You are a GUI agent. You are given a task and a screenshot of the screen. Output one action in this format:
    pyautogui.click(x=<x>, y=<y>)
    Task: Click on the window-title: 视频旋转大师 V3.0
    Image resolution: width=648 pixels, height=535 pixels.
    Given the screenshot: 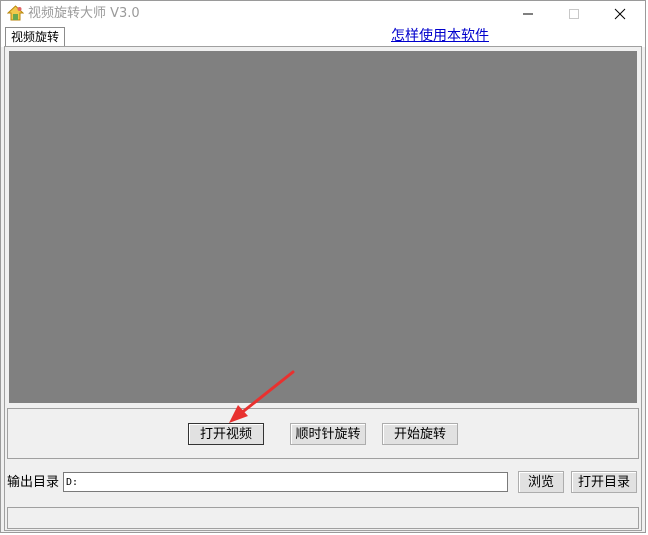 What is the action you would take?
    pyautogui.click(x=84, y=13)
    